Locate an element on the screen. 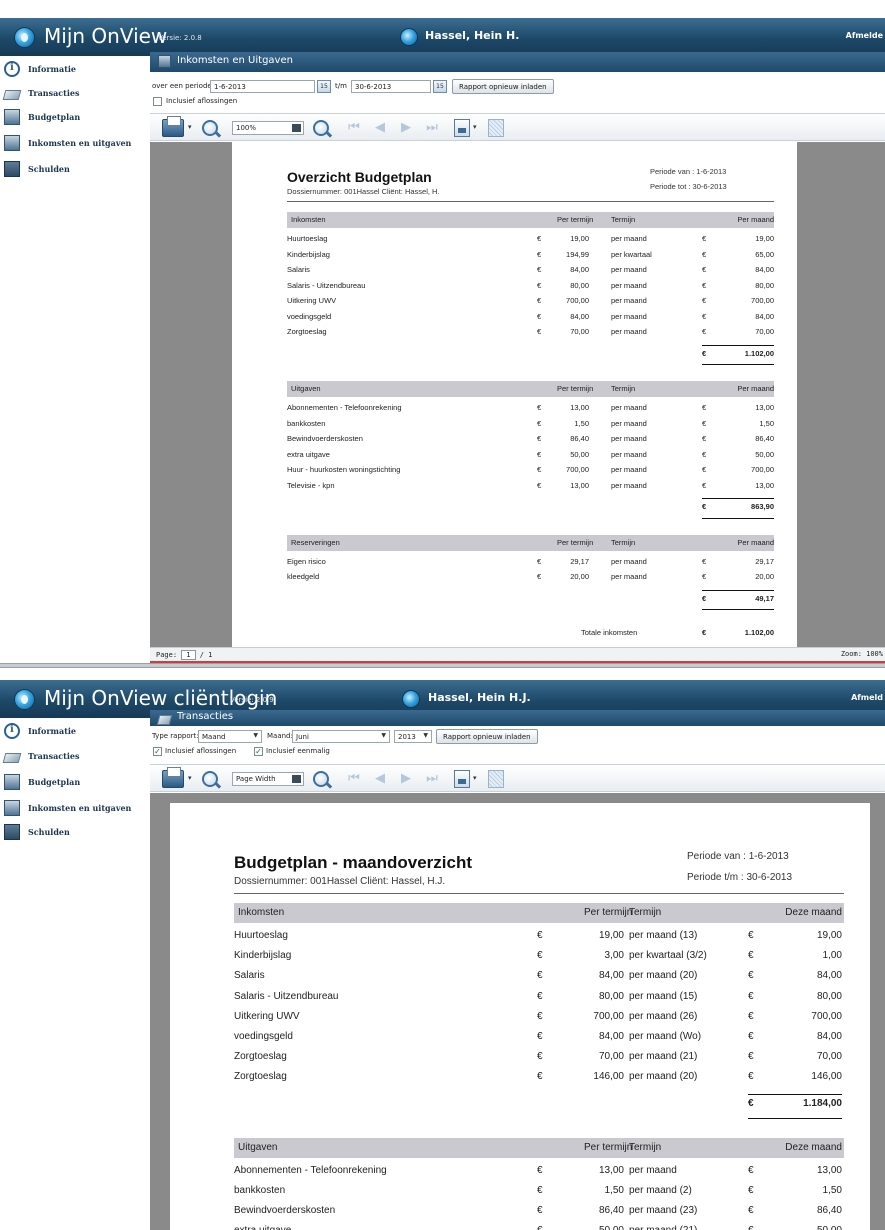 Image resolution: width=885 pixels, height=1230 pixels. row-description: Bewindvoerderskosten is located at coordinates (325, 438).